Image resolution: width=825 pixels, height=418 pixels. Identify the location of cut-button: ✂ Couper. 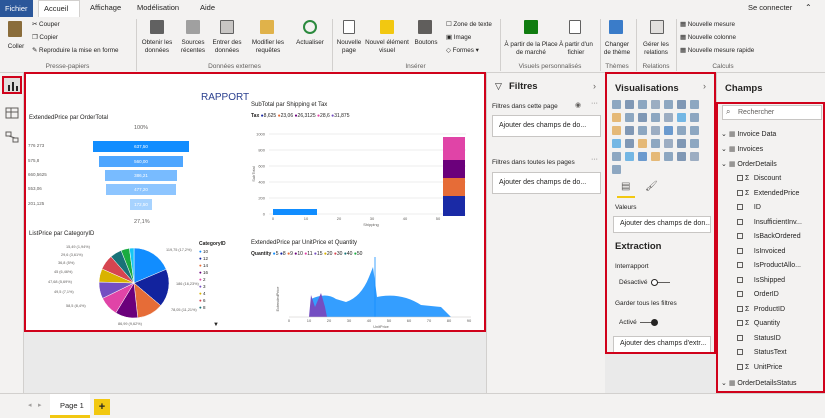
(46, 25).